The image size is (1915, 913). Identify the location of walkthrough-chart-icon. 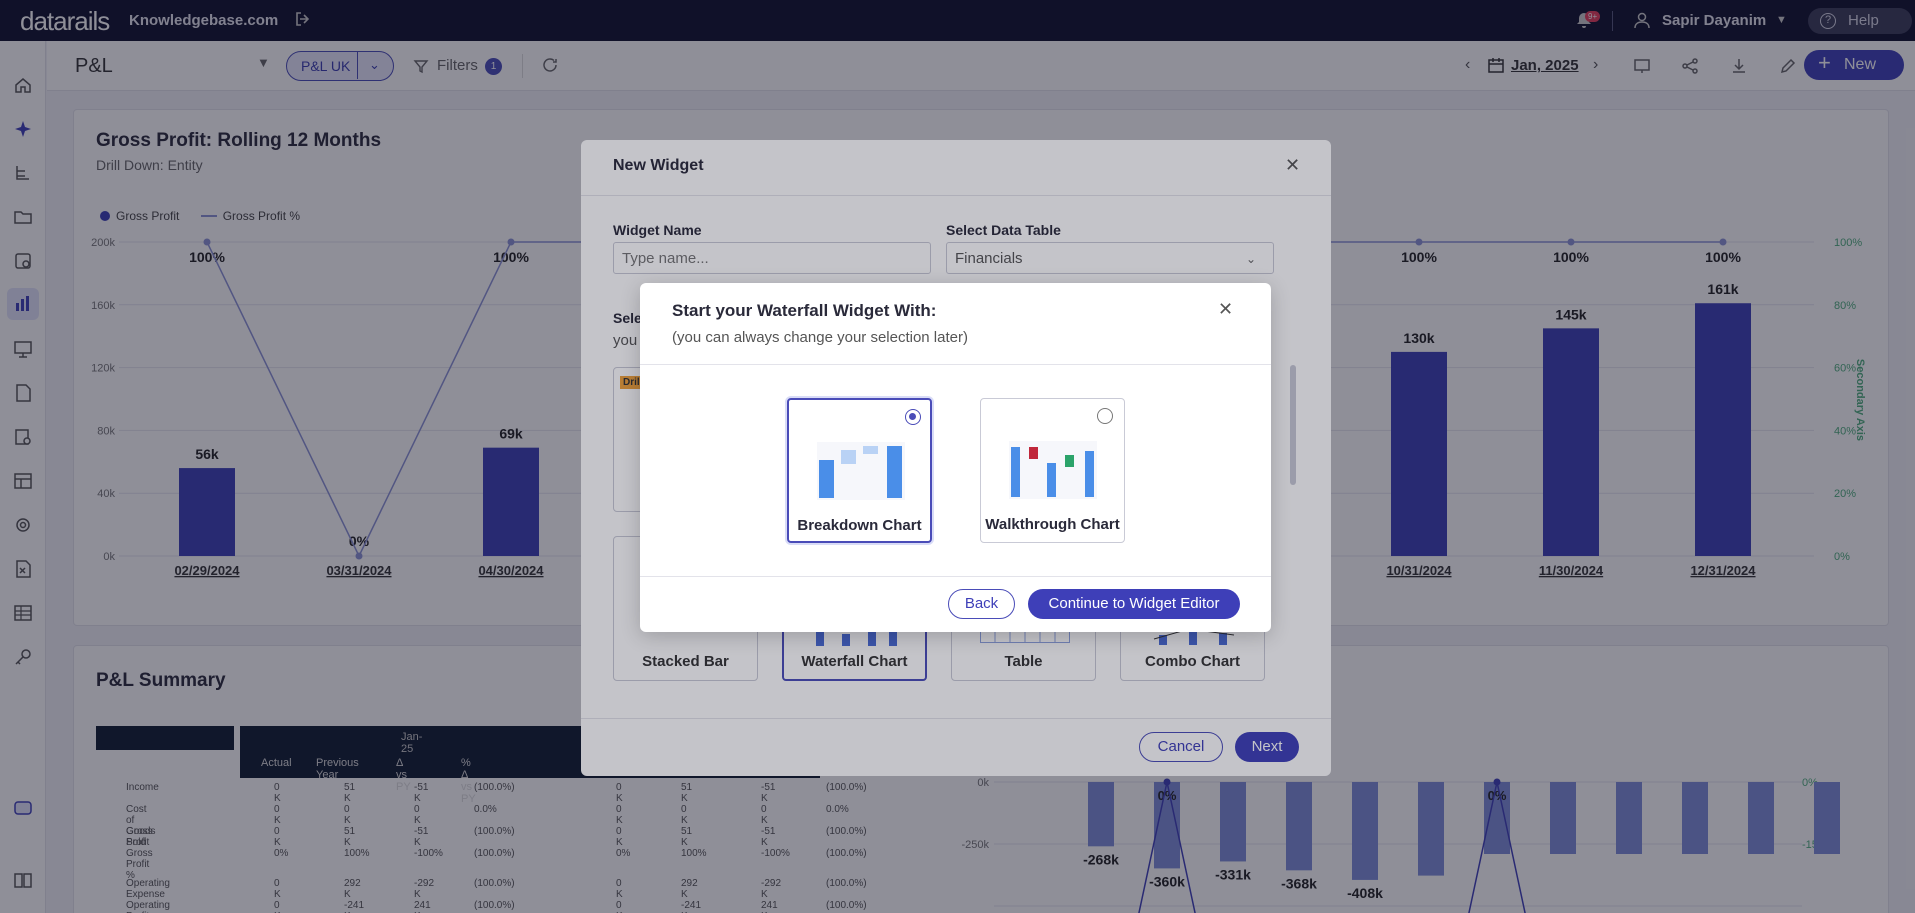
(1053, 470).